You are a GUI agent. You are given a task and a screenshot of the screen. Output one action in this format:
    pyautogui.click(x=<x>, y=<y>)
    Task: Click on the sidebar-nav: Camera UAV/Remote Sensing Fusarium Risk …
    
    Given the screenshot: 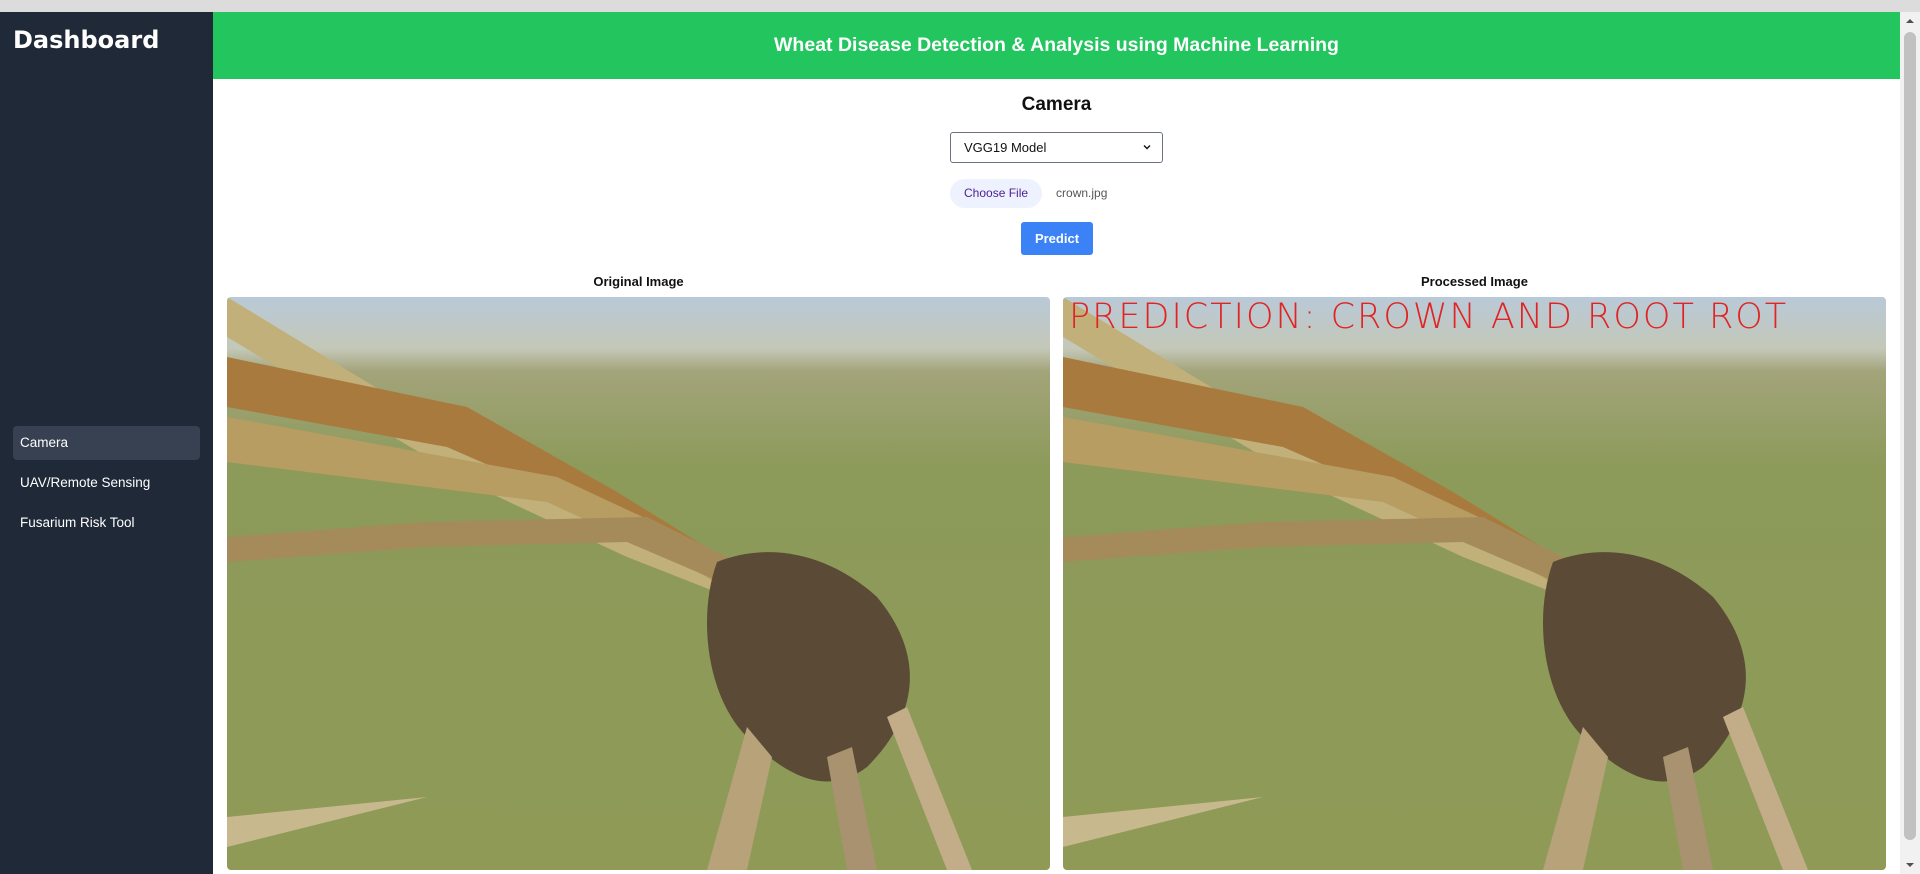 What is the action you would take?
    pyautogui.click(x=106, y=486)
    